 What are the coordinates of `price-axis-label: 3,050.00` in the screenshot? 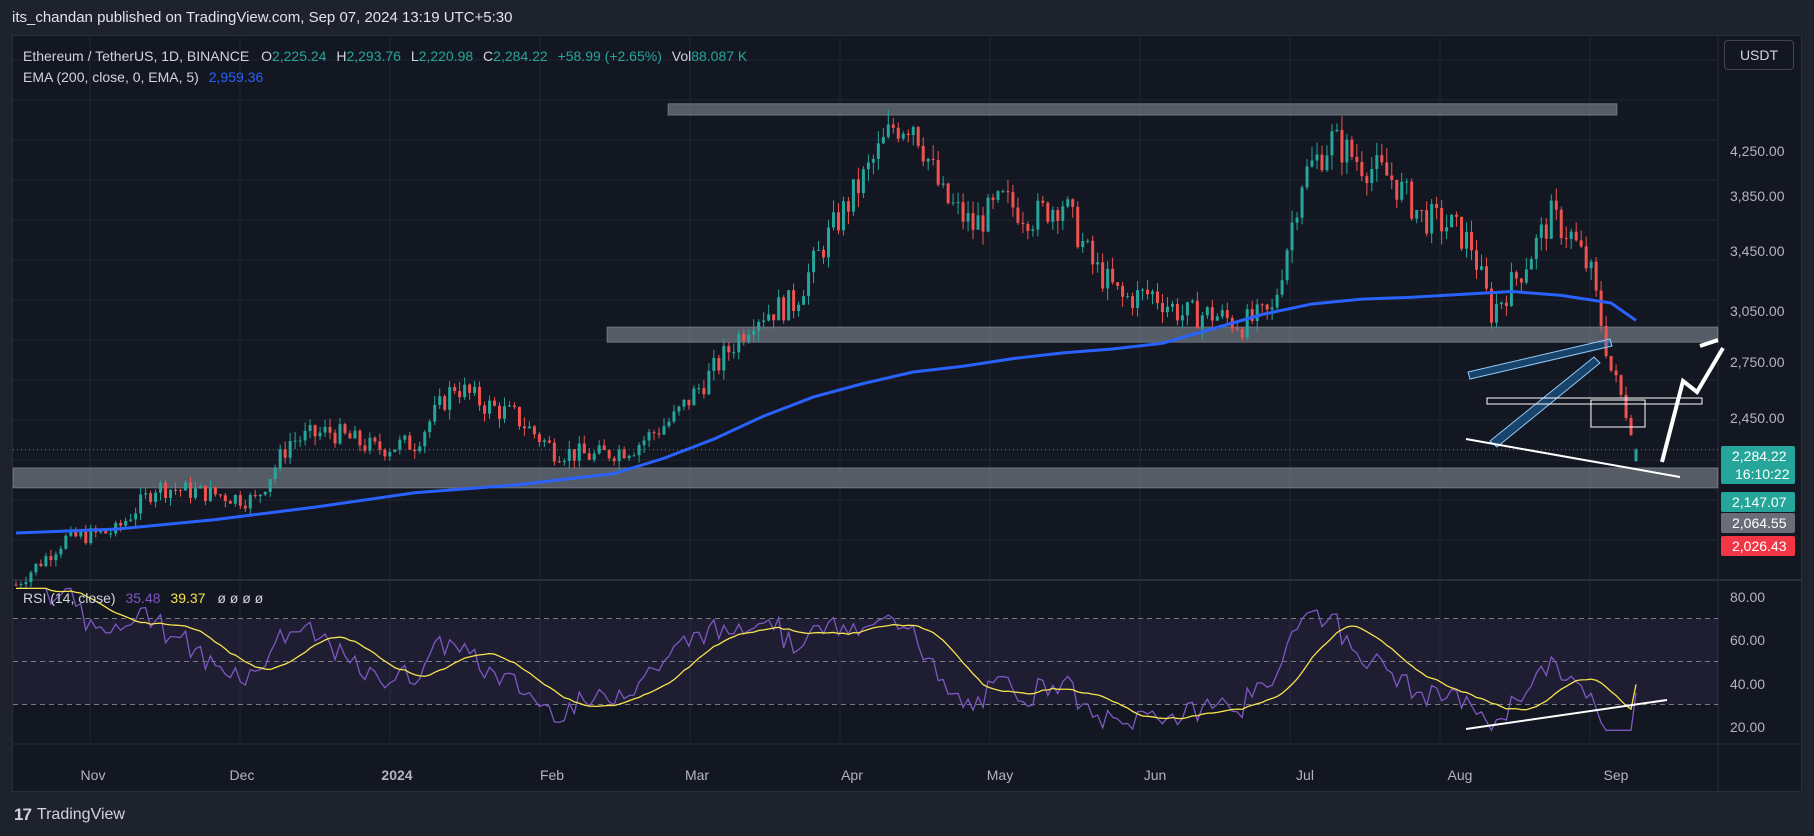 It's located at (1757, 311).